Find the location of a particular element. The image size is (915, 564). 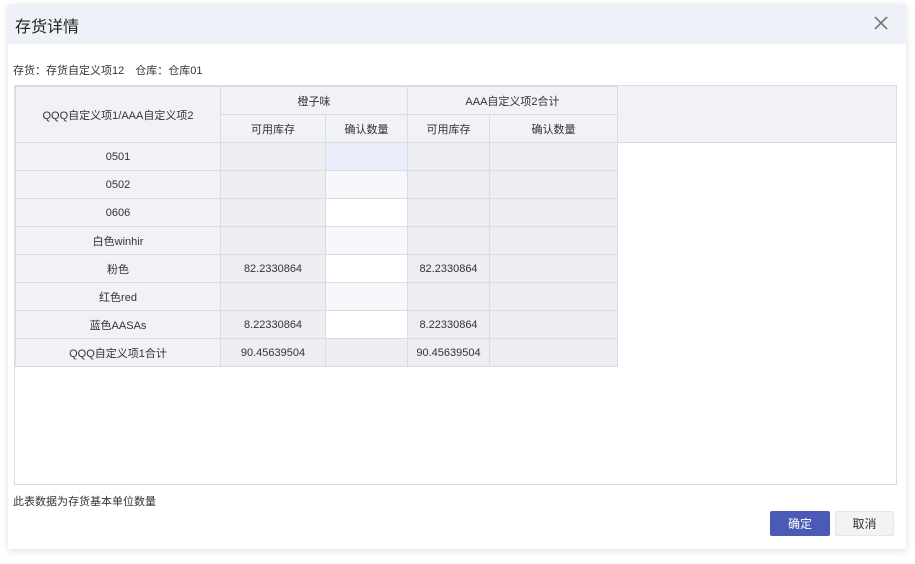

row-label: 粉色 is located at coordinates (118, 268).